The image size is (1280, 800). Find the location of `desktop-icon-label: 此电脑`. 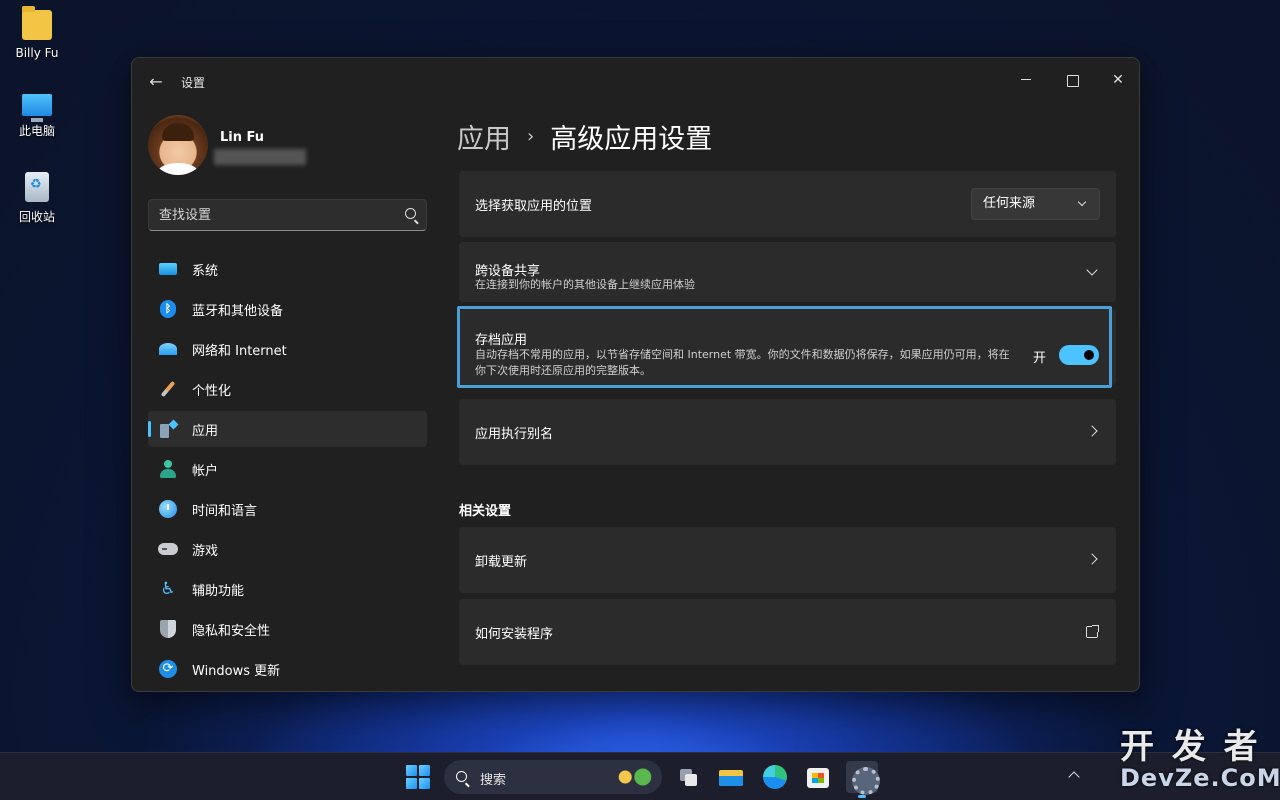

desktop-icon-label: 此电脑 is located at coordinates (36, 131).